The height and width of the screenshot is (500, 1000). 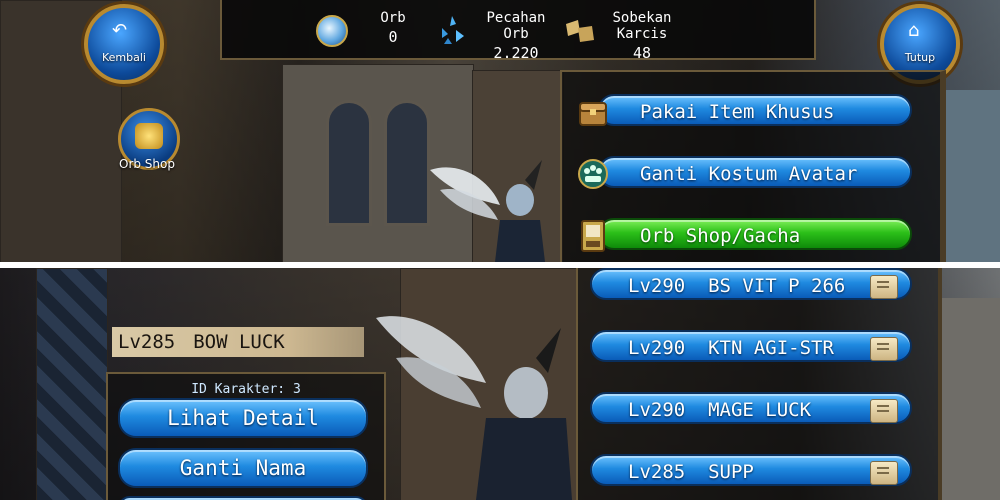 I want to click on treasure-chest-icon, so click(x=593, y=114).